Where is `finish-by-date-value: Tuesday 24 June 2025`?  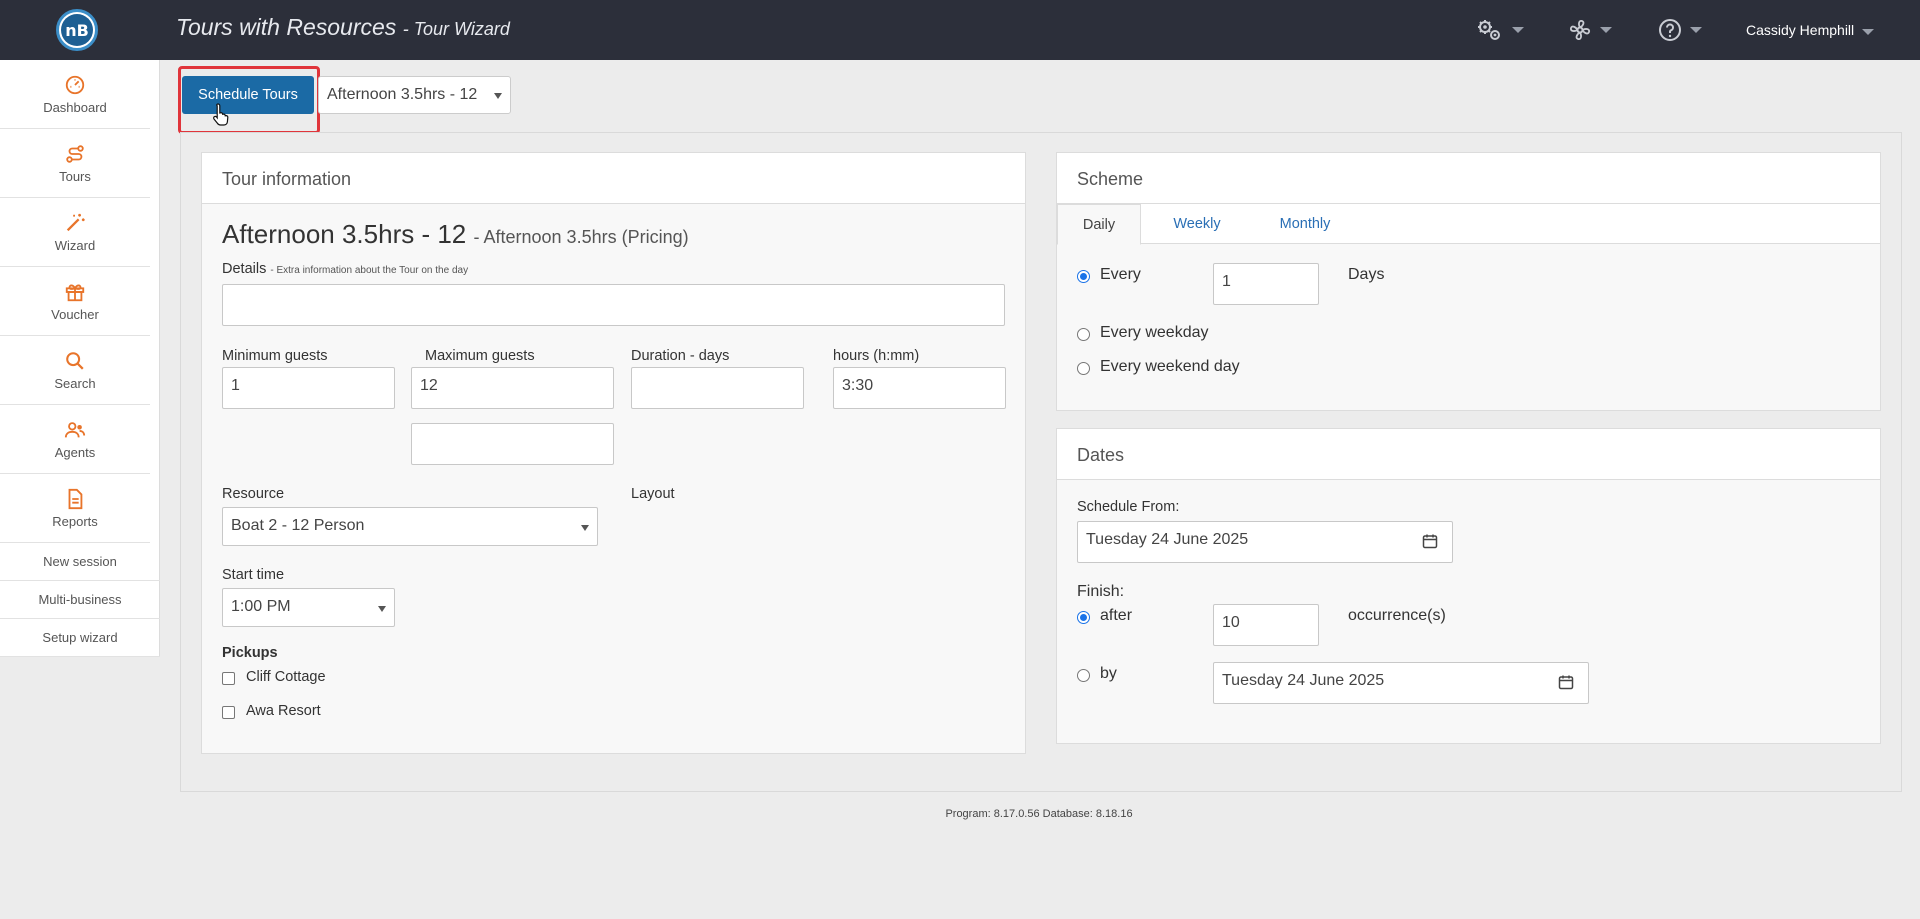
finish-by-date-value: Tuesday 24 June 2025 is located at coordinates (1303, 680).